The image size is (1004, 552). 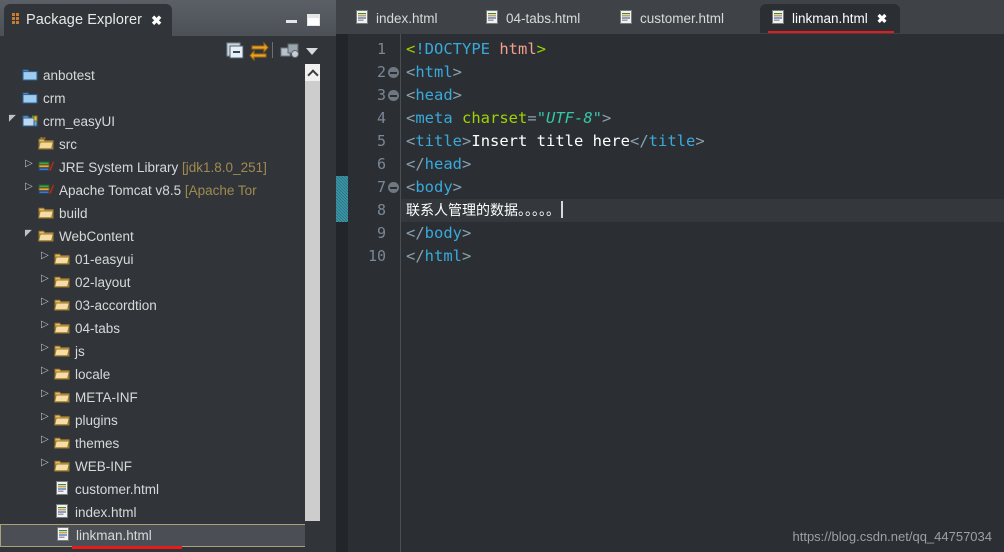 What do you see at coordinates (96, 236) in the screenshot?
I see `tree-item-label: WebContent` at bounding box center [96, 236].